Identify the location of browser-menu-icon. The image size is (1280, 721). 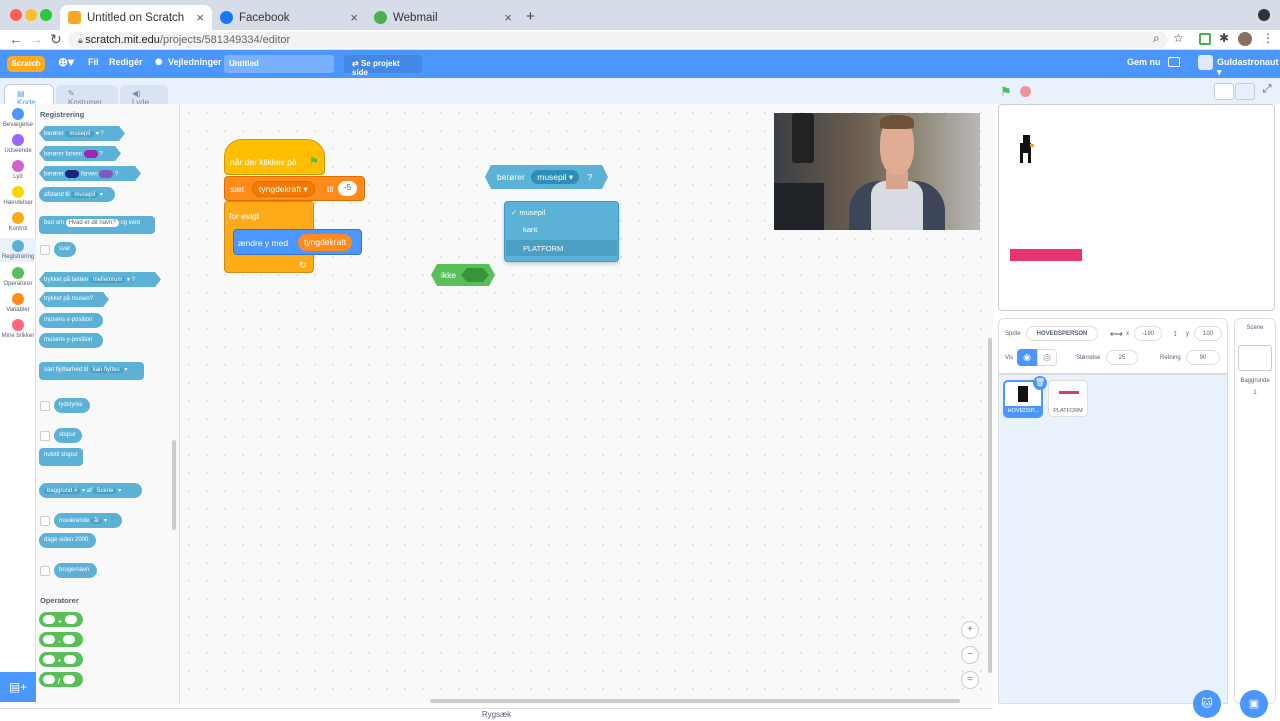
(1264, 15).